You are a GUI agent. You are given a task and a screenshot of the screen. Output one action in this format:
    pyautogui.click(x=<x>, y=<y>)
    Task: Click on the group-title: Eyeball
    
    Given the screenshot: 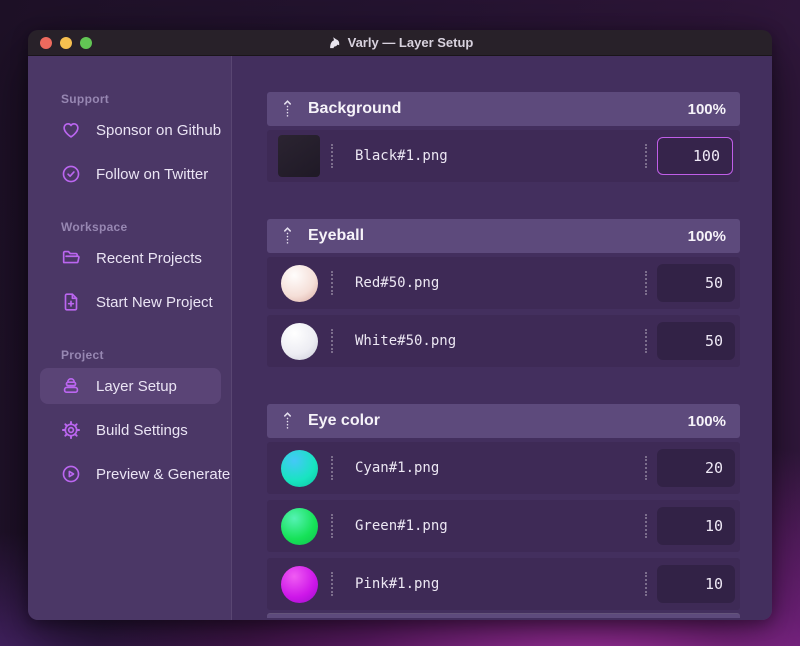 What is the action you would take?
    pyautogui.click(x=336, y=235)
    